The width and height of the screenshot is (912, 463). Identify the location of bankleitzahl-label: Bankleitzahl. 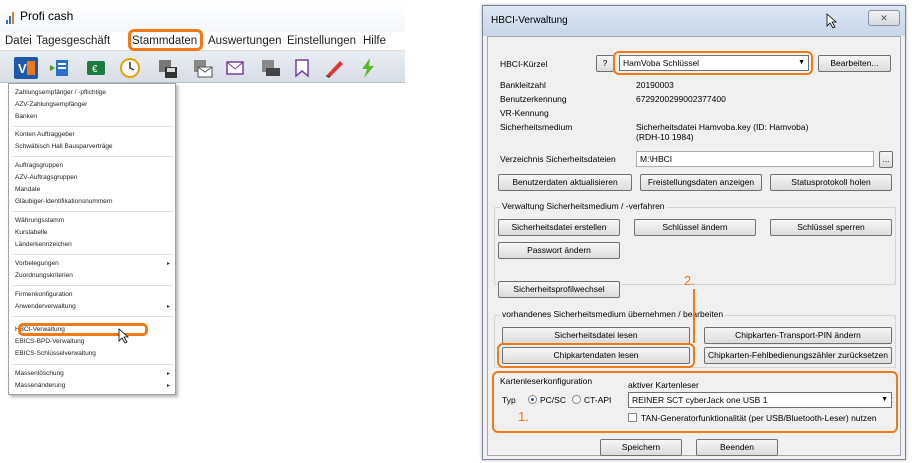
(523, 85).